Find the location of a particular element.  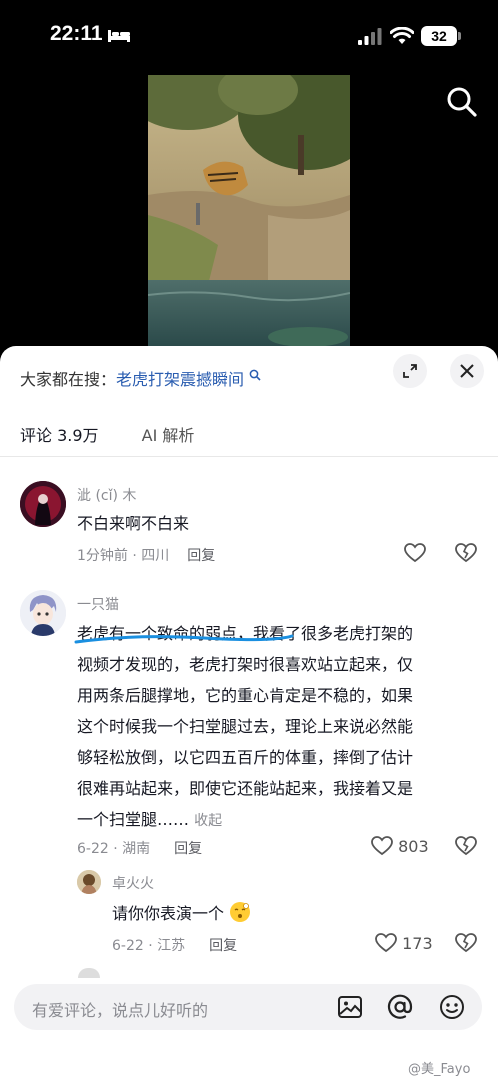

comment-text: 不白来啊不白来 is located at coordinates (133, 523).